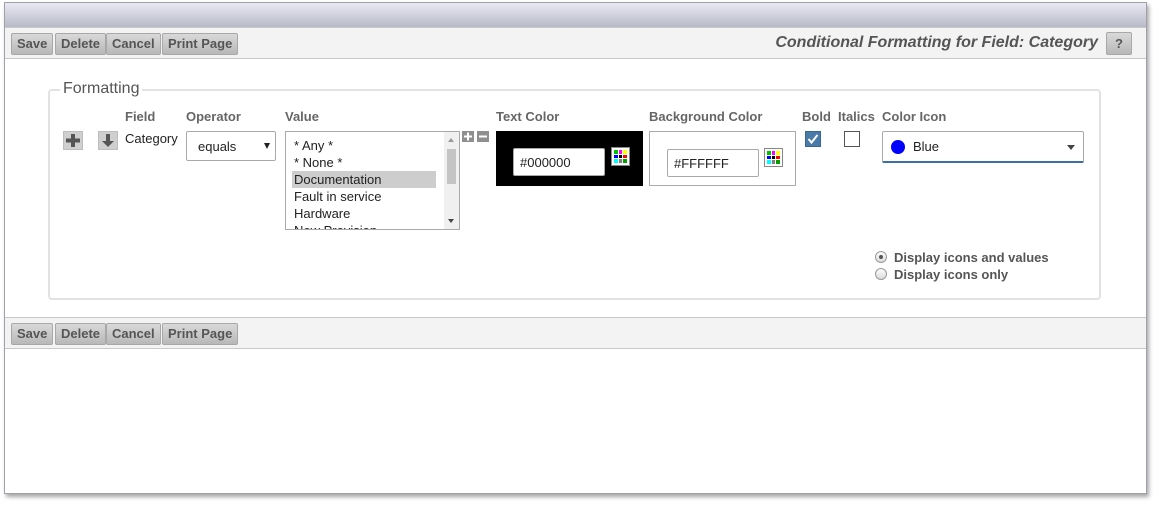  I want to click on checkmark-icon, so click(813, 139).